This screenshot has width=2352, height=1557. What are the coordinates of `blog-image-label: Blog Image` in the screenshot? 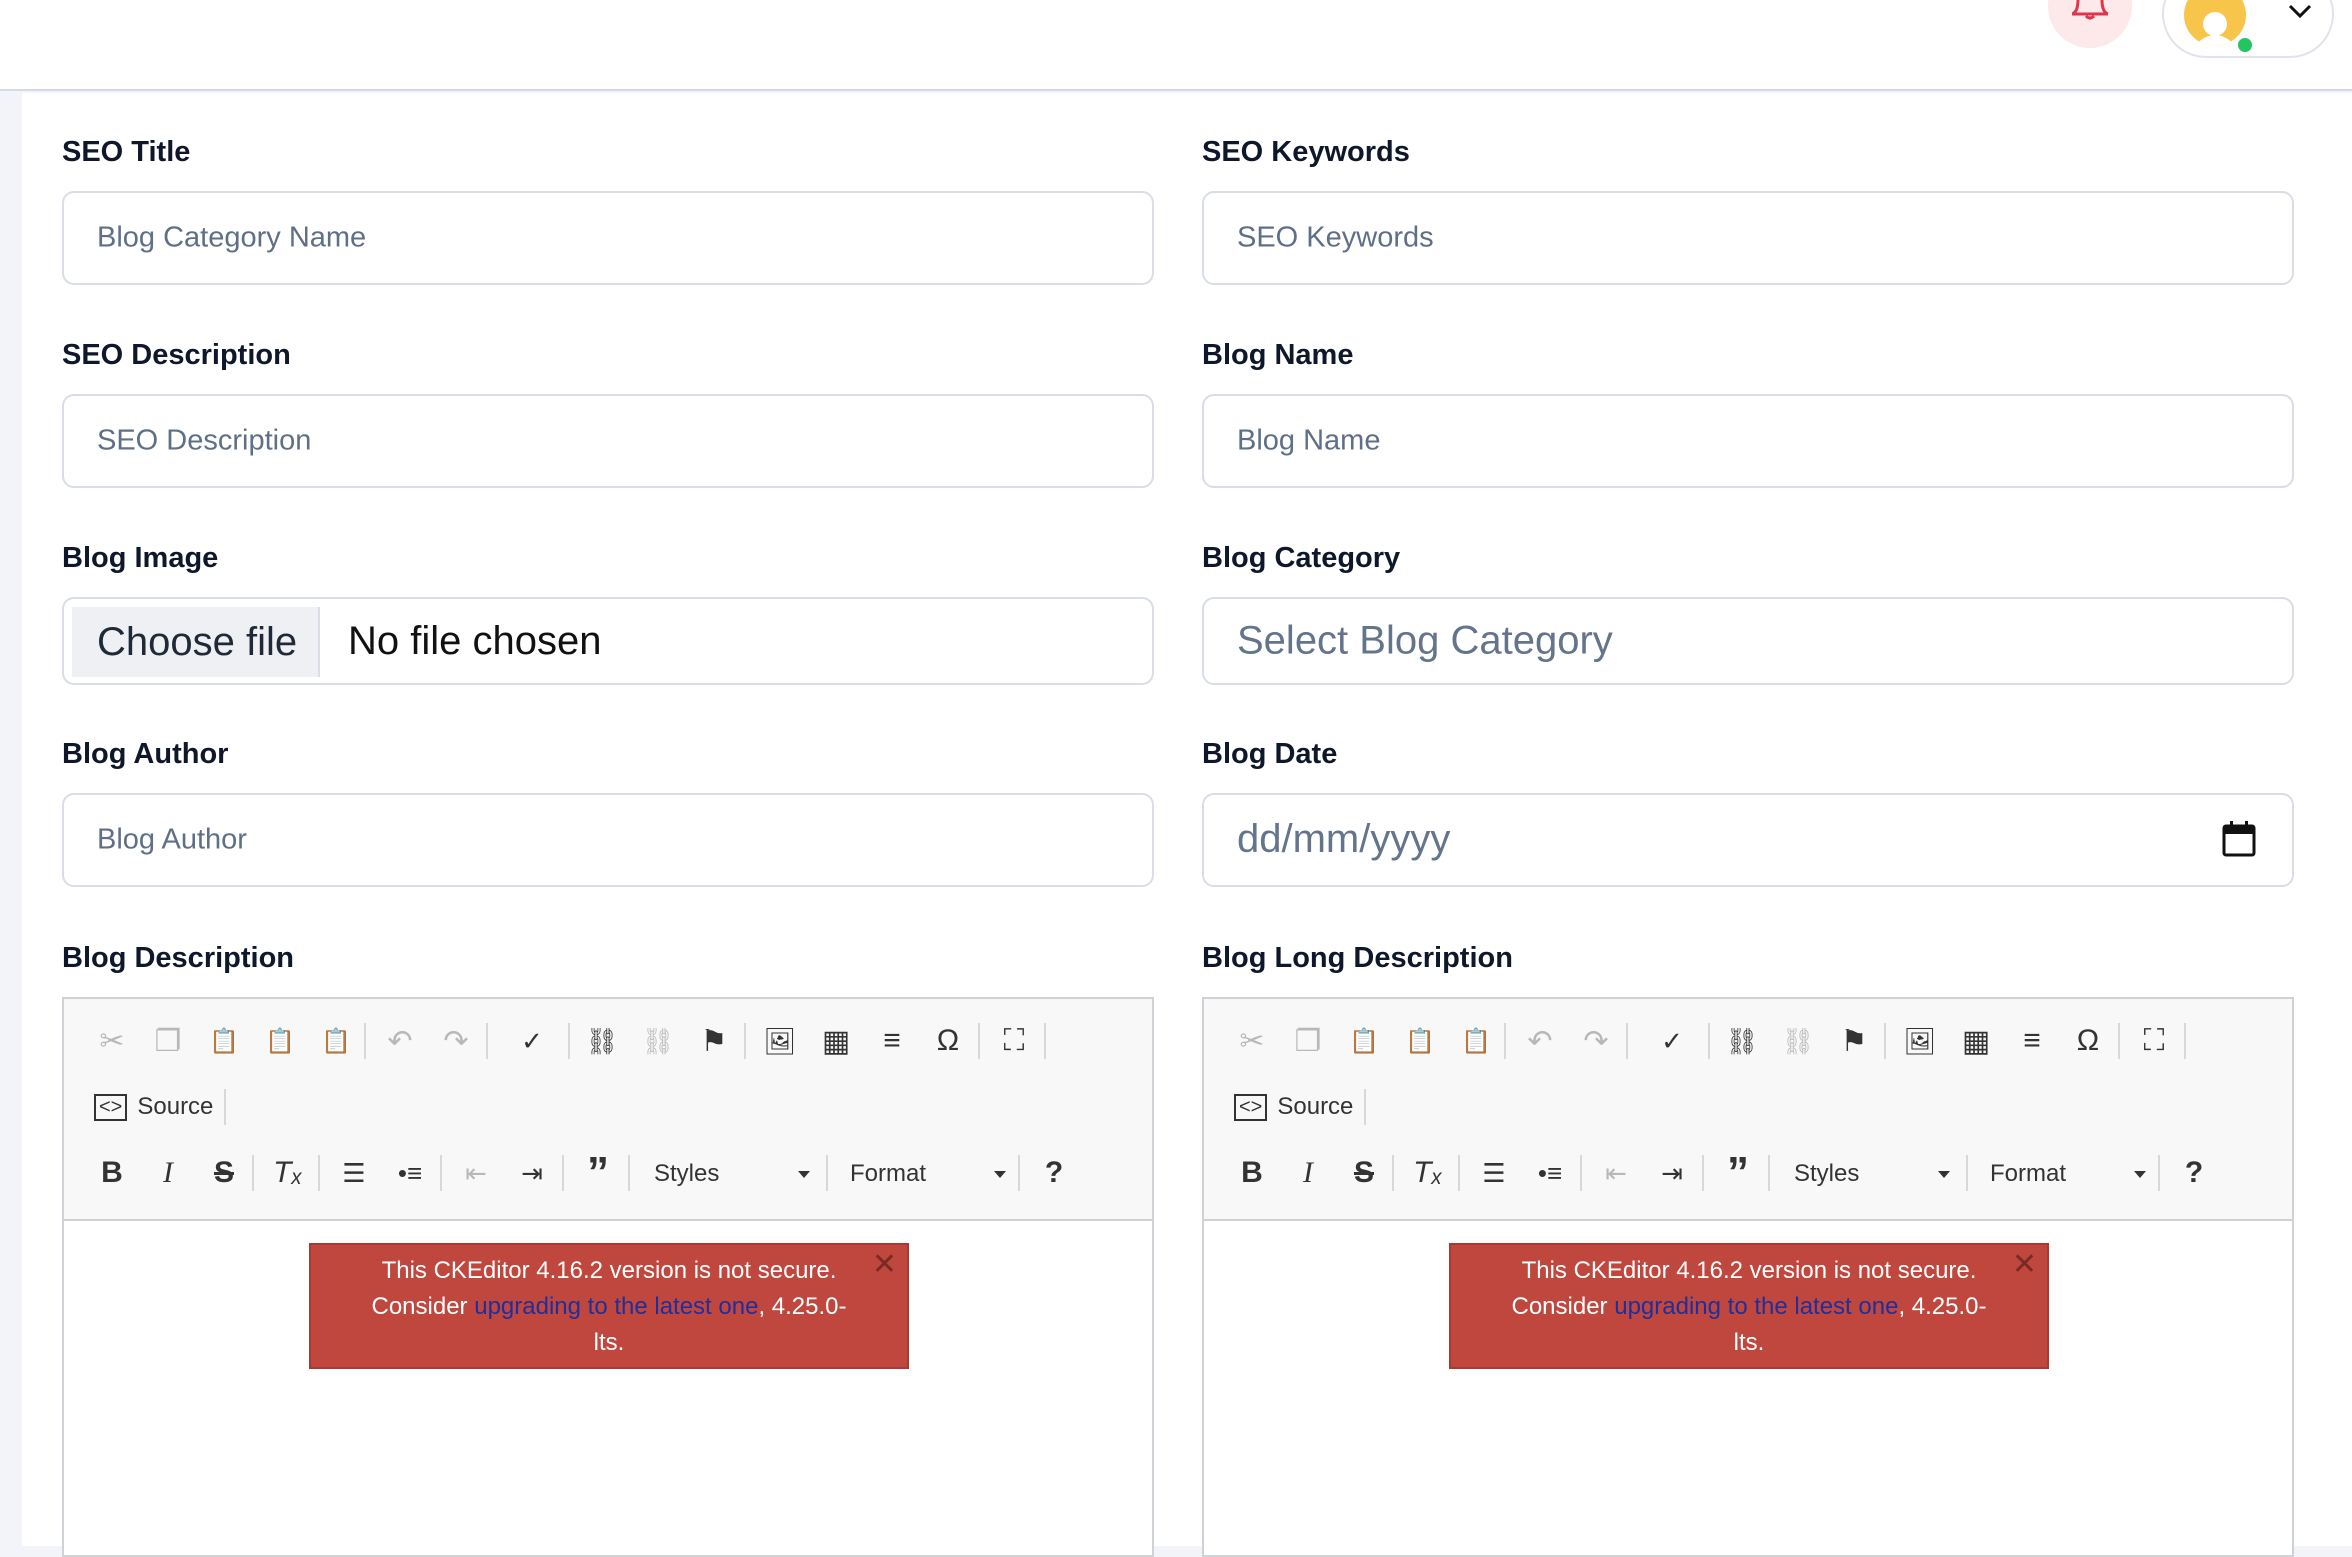 It's located at (140, 558).